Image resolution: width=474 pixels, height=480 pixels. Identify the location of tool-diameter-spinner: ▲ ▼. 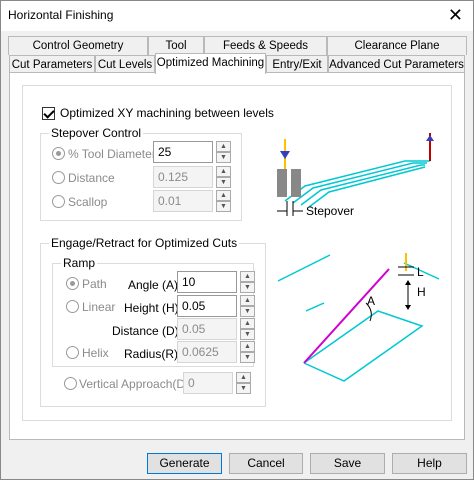
(223, 152).